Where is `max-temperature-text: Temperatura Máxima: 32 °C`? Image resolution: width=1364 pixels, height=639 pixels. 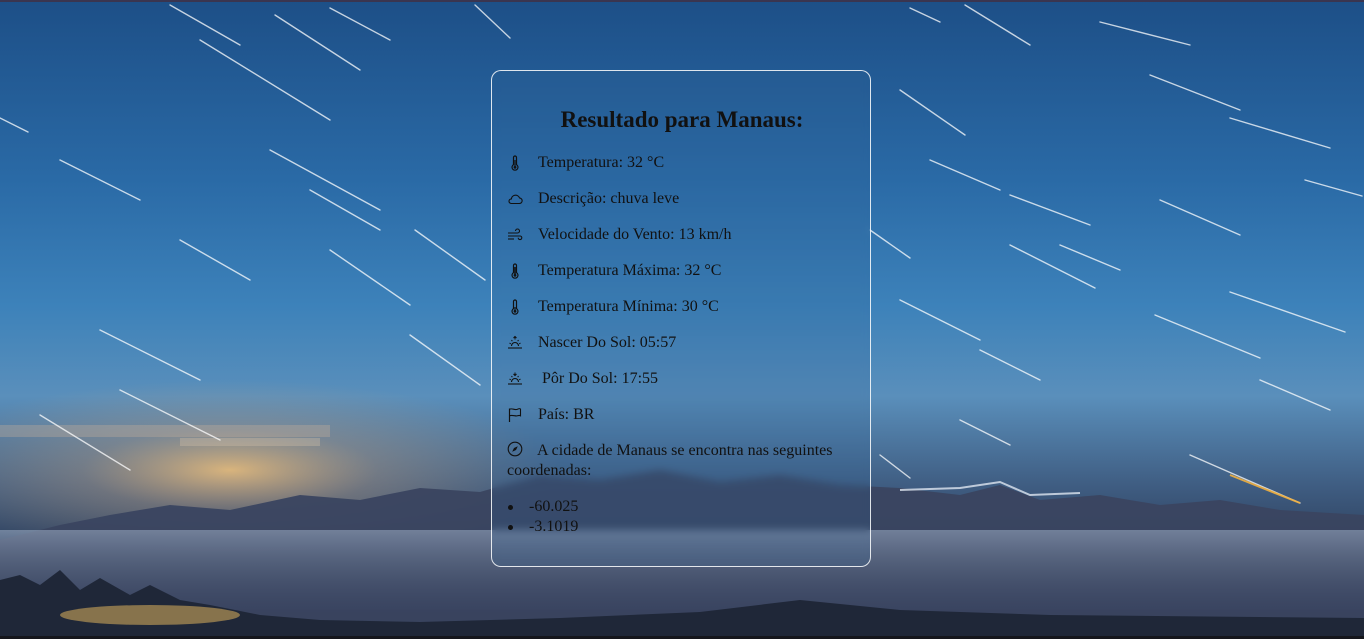 max-temperature-text: Temperatura Máxima: 32 °C is located at coordinates (630, 270).